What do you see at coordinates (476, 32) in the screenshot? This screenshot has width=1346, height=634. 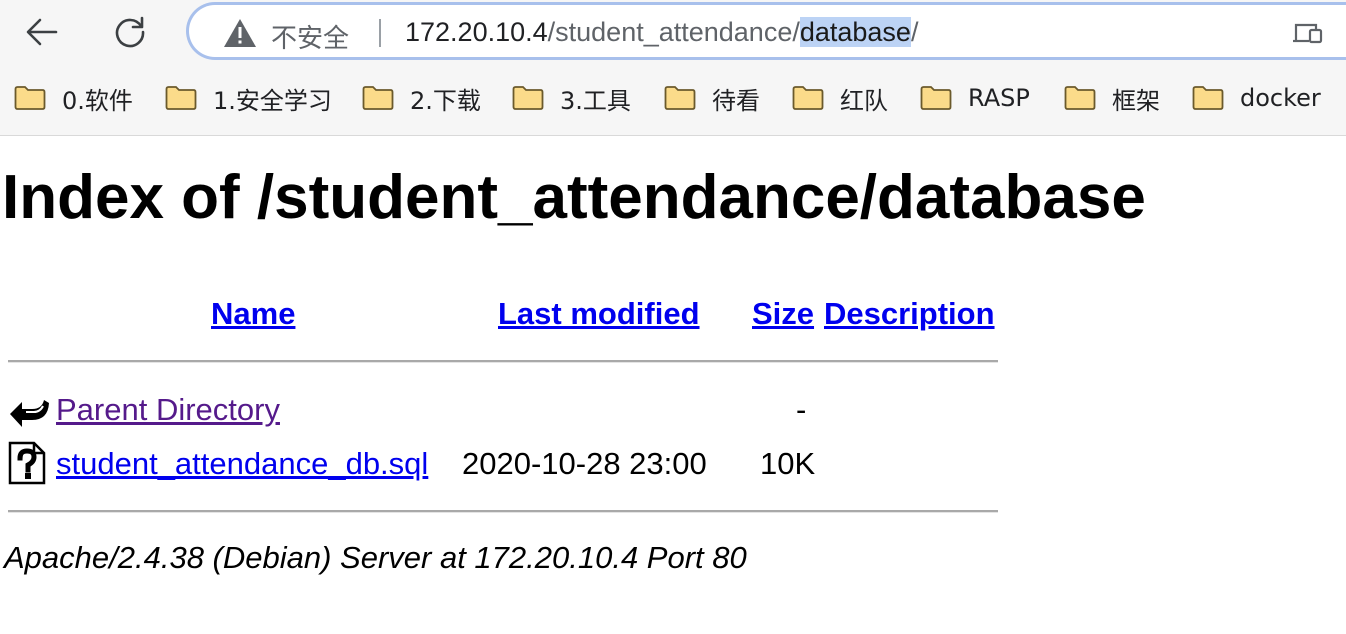 I see `url-host: 172.20.10.4` at bounding box center [476, 32].